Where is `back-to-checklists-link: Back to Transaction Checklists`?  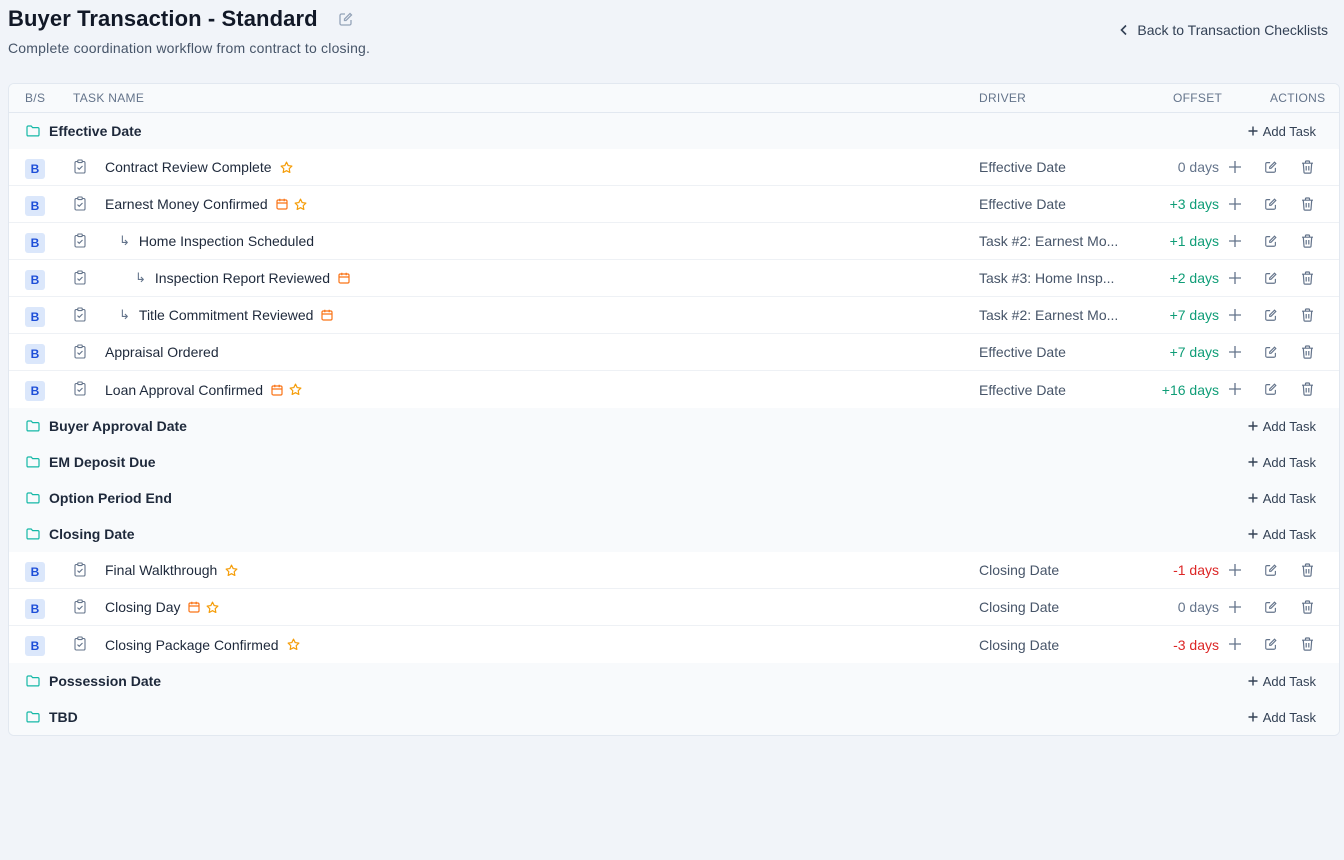
back-to-checklists-link: Back to Transaction Checklists is located at coordinates (1223, 30).